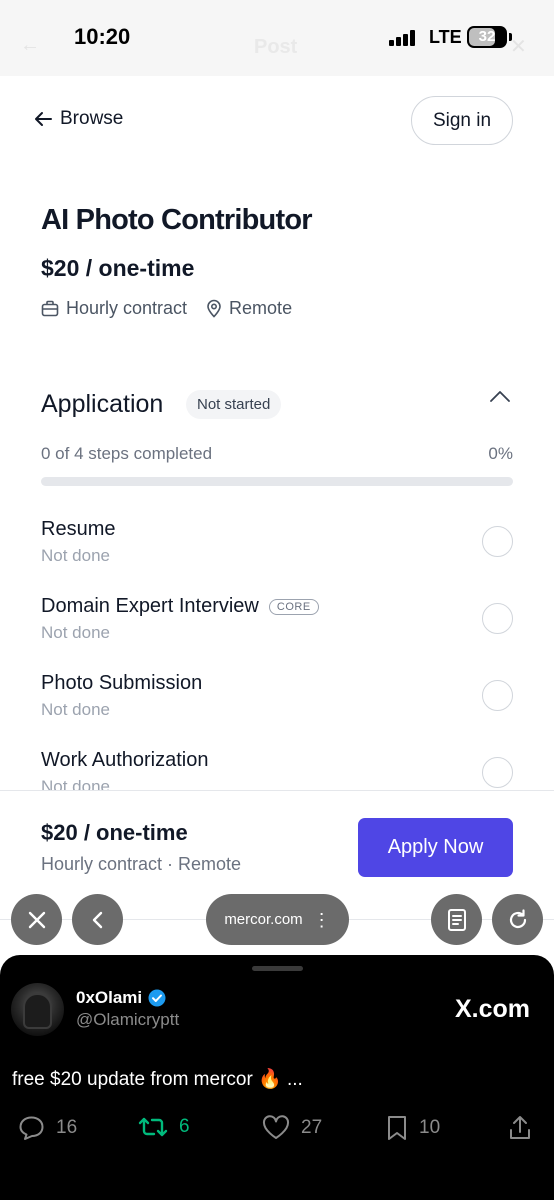 This screenshot has width=554, height=1200. I want to click on refresh-button, so click(517, 919).